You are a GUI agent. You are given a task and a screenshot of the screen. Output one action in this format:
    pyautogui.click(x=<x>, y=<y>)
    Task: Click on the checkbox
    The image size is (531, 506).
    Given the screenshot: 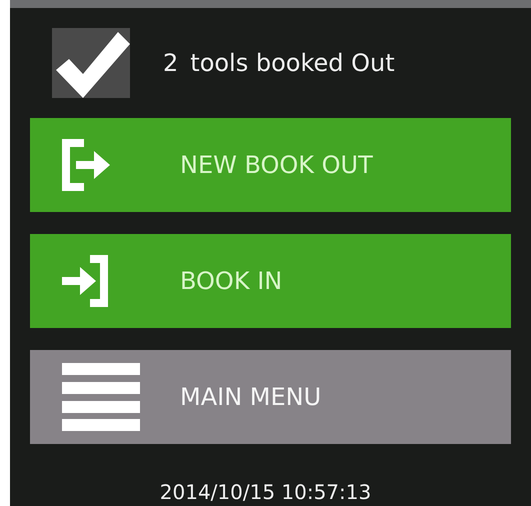 What is the action you would take?
    pyautogui.click(x=91, y=63)
    